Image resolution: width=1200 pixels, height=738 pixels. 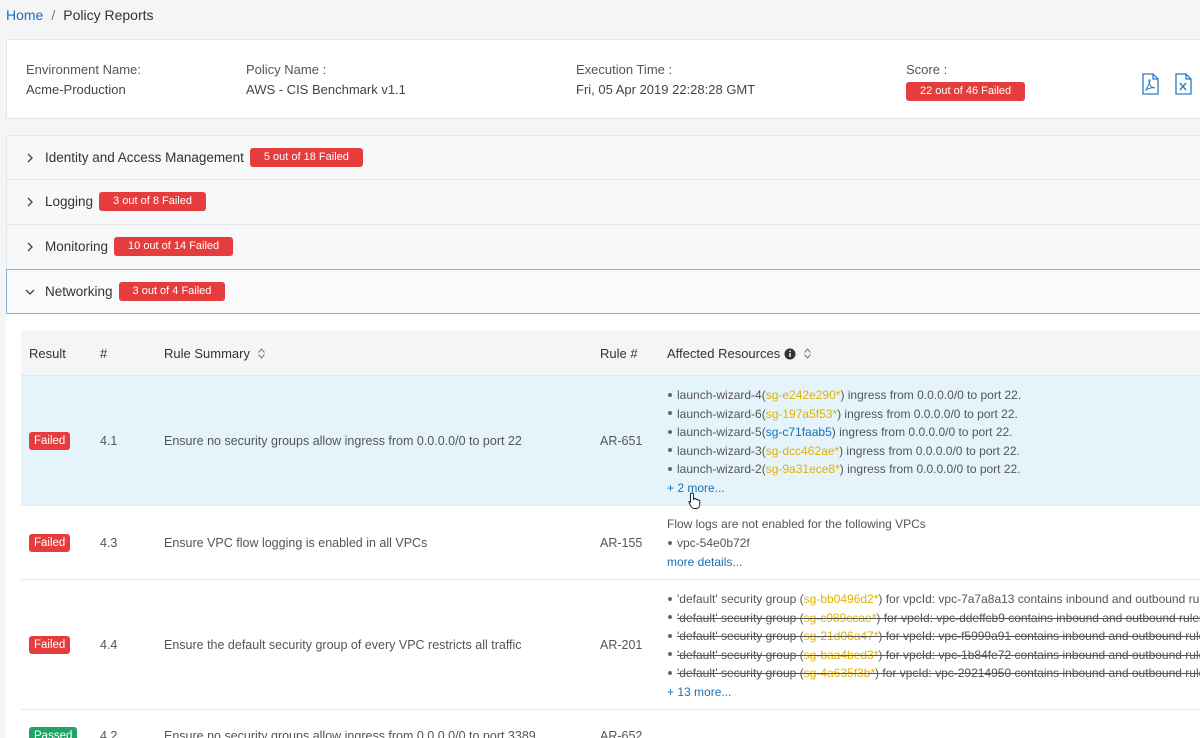 What do you see at coordinates (803, 469) in the screenshot?
I see `security-group-link: sg-9a31ece8*` at bounding box center [803, 469].